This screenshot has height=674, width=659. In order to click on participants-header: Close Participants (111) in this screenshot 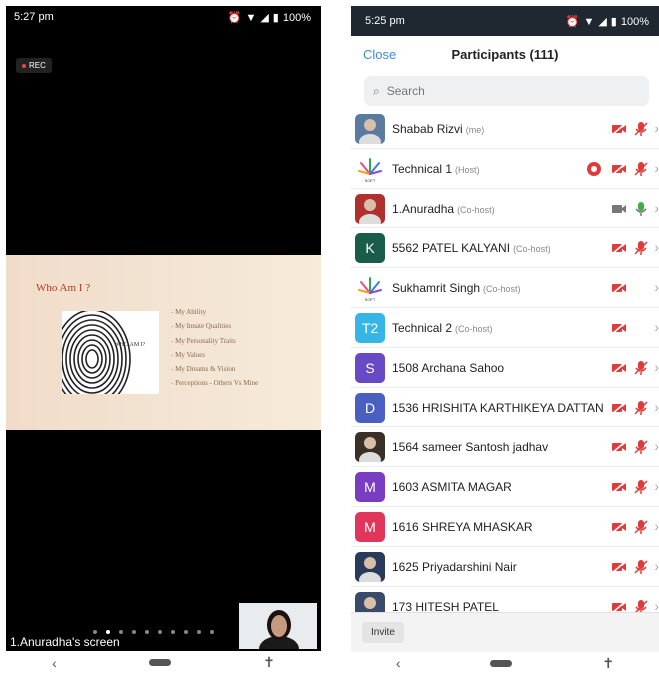, I will do `click(505, 54)`.